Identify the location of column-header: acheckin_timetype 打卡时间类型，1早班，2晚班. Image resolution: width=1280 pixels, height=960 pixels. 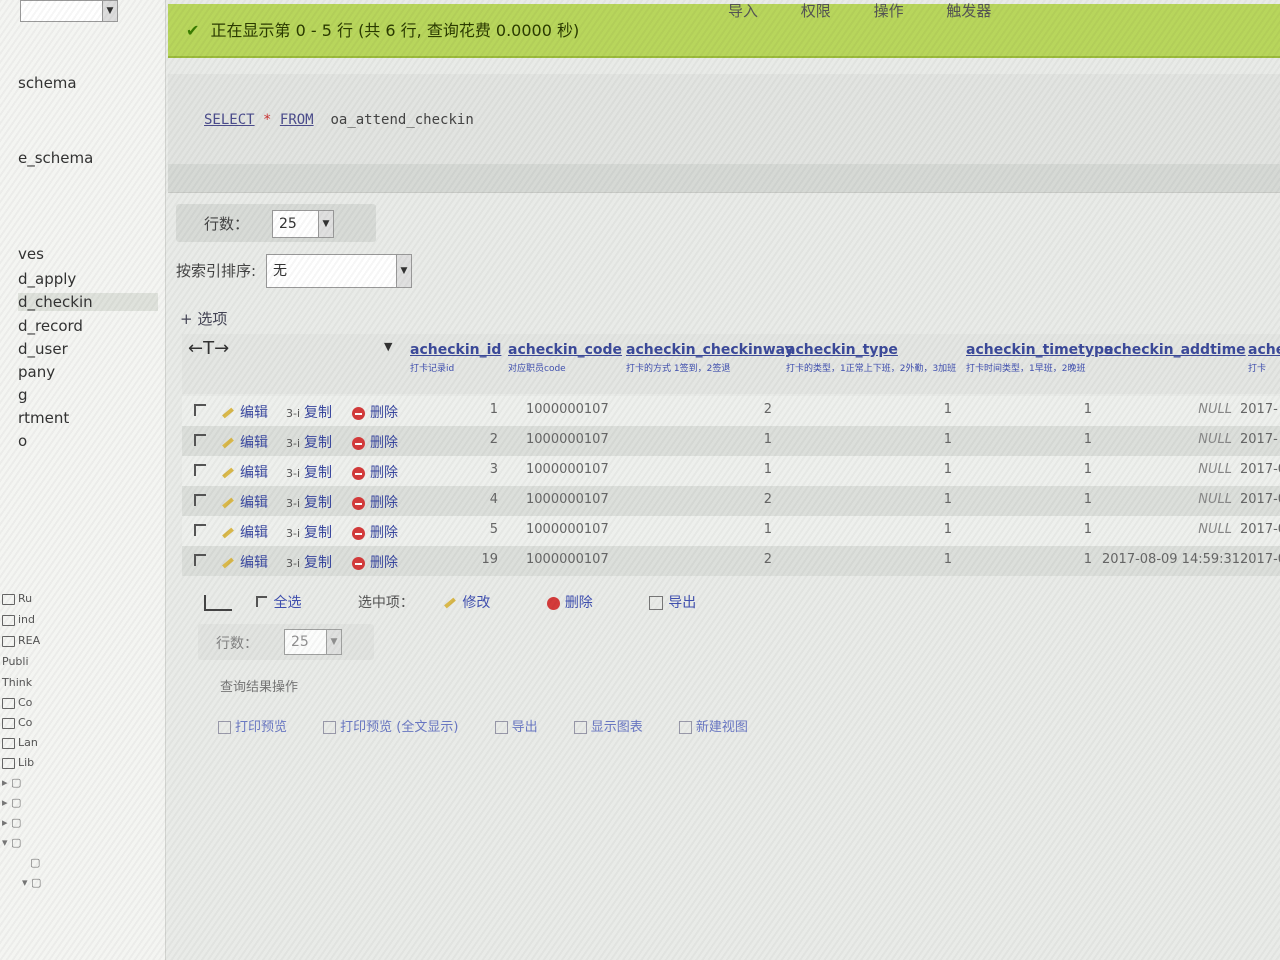
(1040, 358).